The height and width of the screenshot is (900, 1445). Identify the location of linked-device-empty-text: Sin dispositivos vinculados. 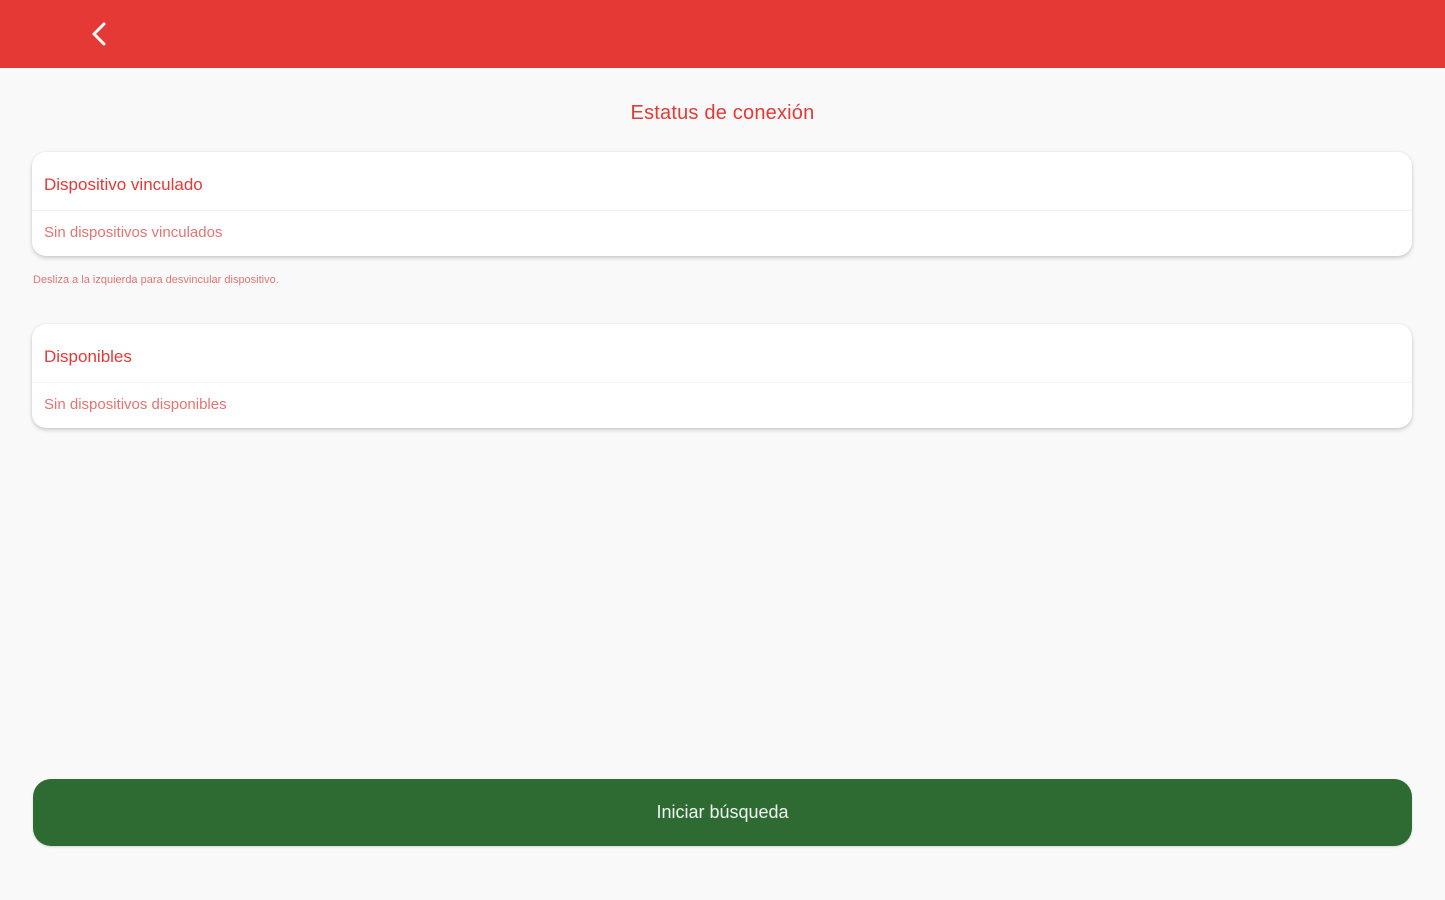
(133, 232).